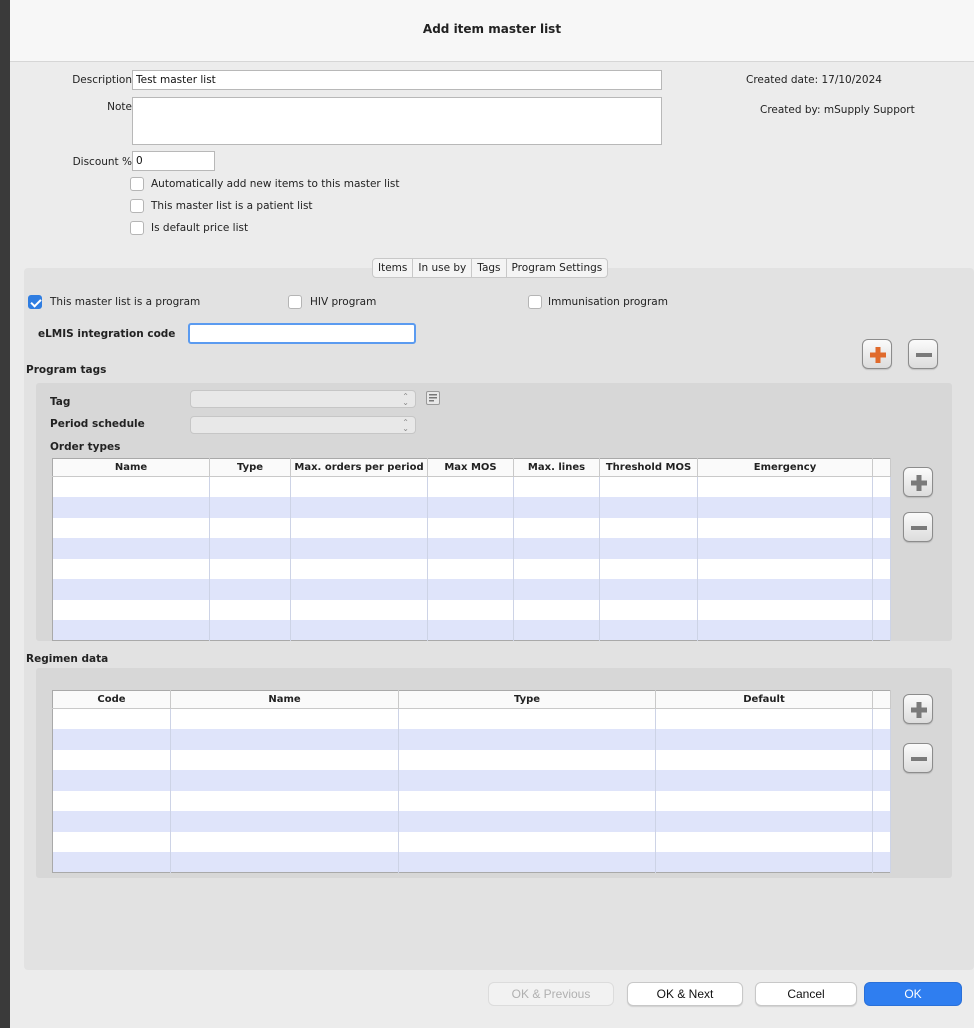  What do you see at coordinates (918, 482) in the screenshot?
I see `add-order-type-button` at bounding box center [918, 482].